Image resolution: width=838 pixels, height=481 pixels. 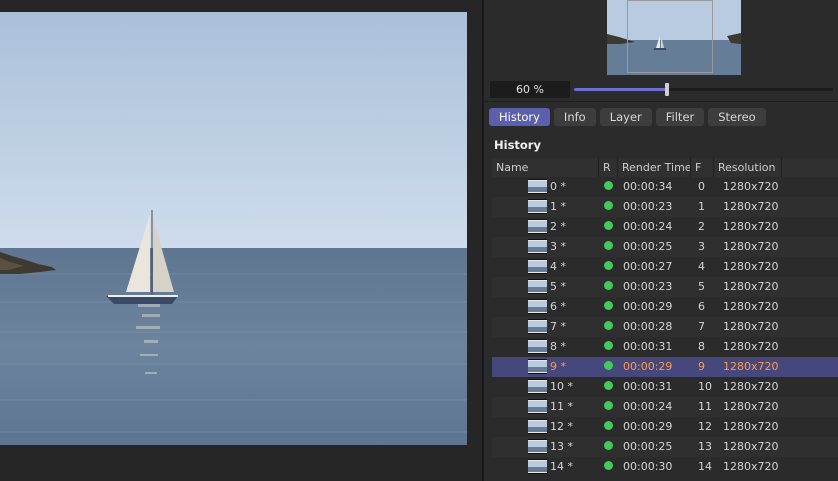 What do you see at coordinates (648, 186) in the screenshot?
I see `history-row-render-time: 00:00:34` at bounding box center [648, 186].